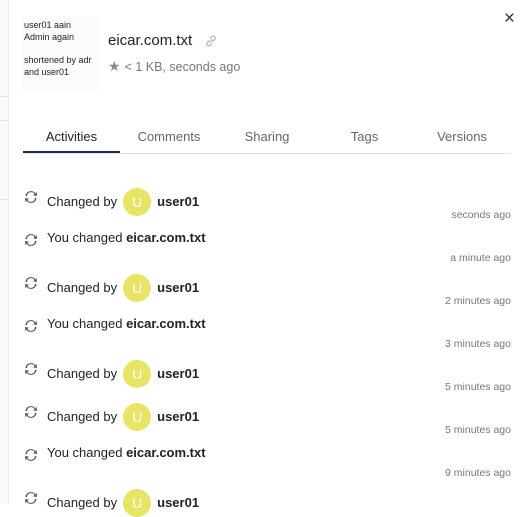 The height and width of the screenshot is (517, 525). I want to click on close-sidebar-button: ×, so click(509, 18).